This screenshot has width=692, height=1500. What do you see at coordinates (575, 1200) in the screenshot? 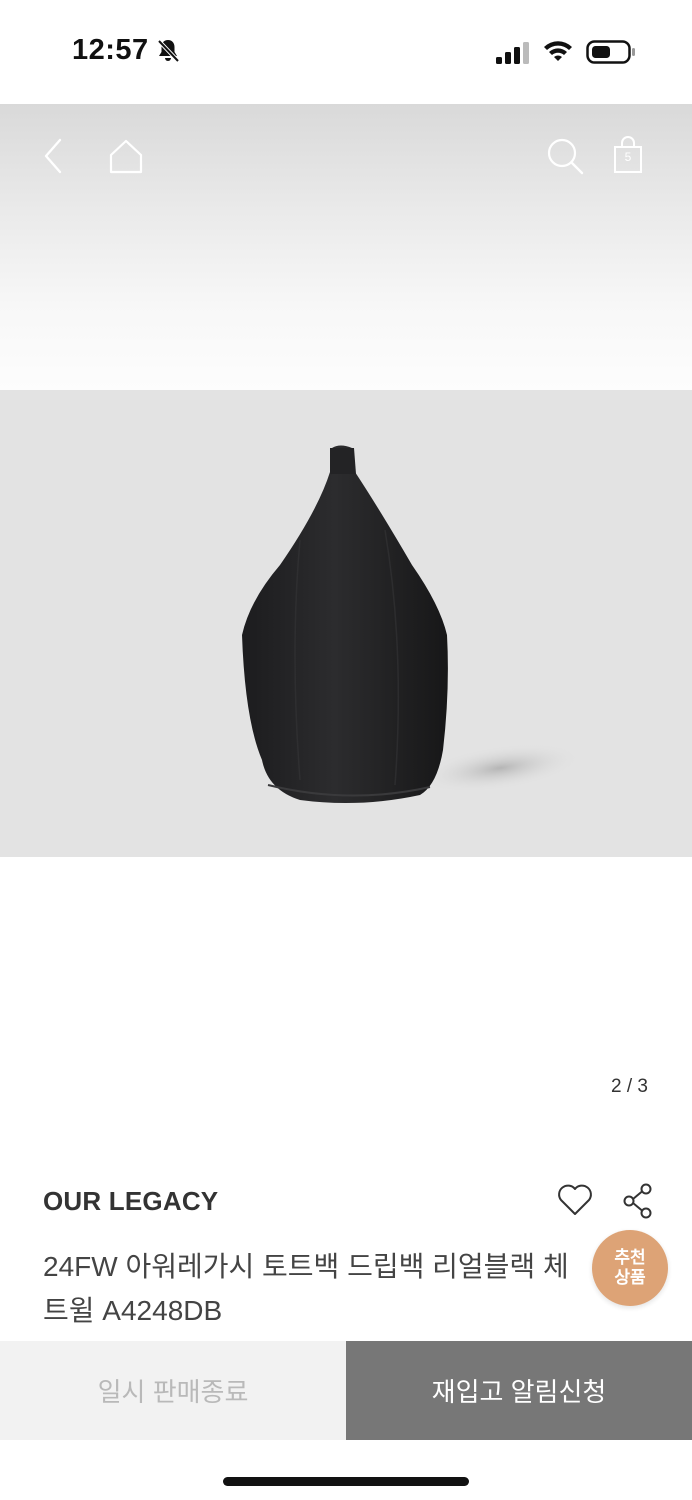
I see `heart-icon` at bounding box center [575, 1200].